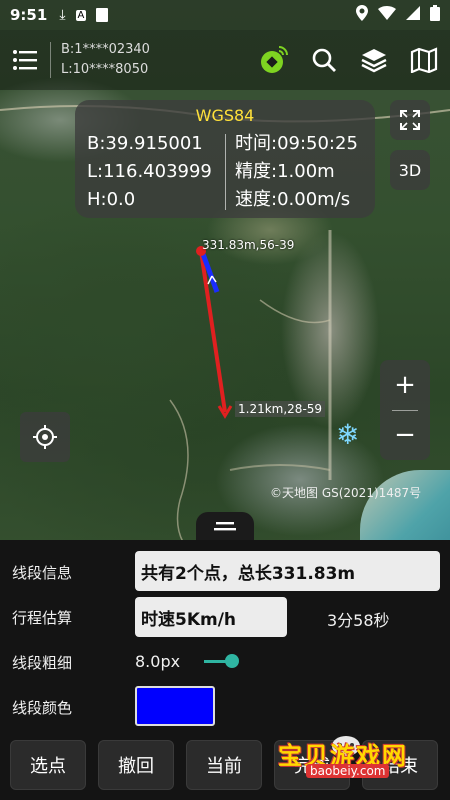 Image resolution: width=450 pixels, height=800 pixels. I want to click on speed-value: 速度:0.00m/s, so click(293, 199).